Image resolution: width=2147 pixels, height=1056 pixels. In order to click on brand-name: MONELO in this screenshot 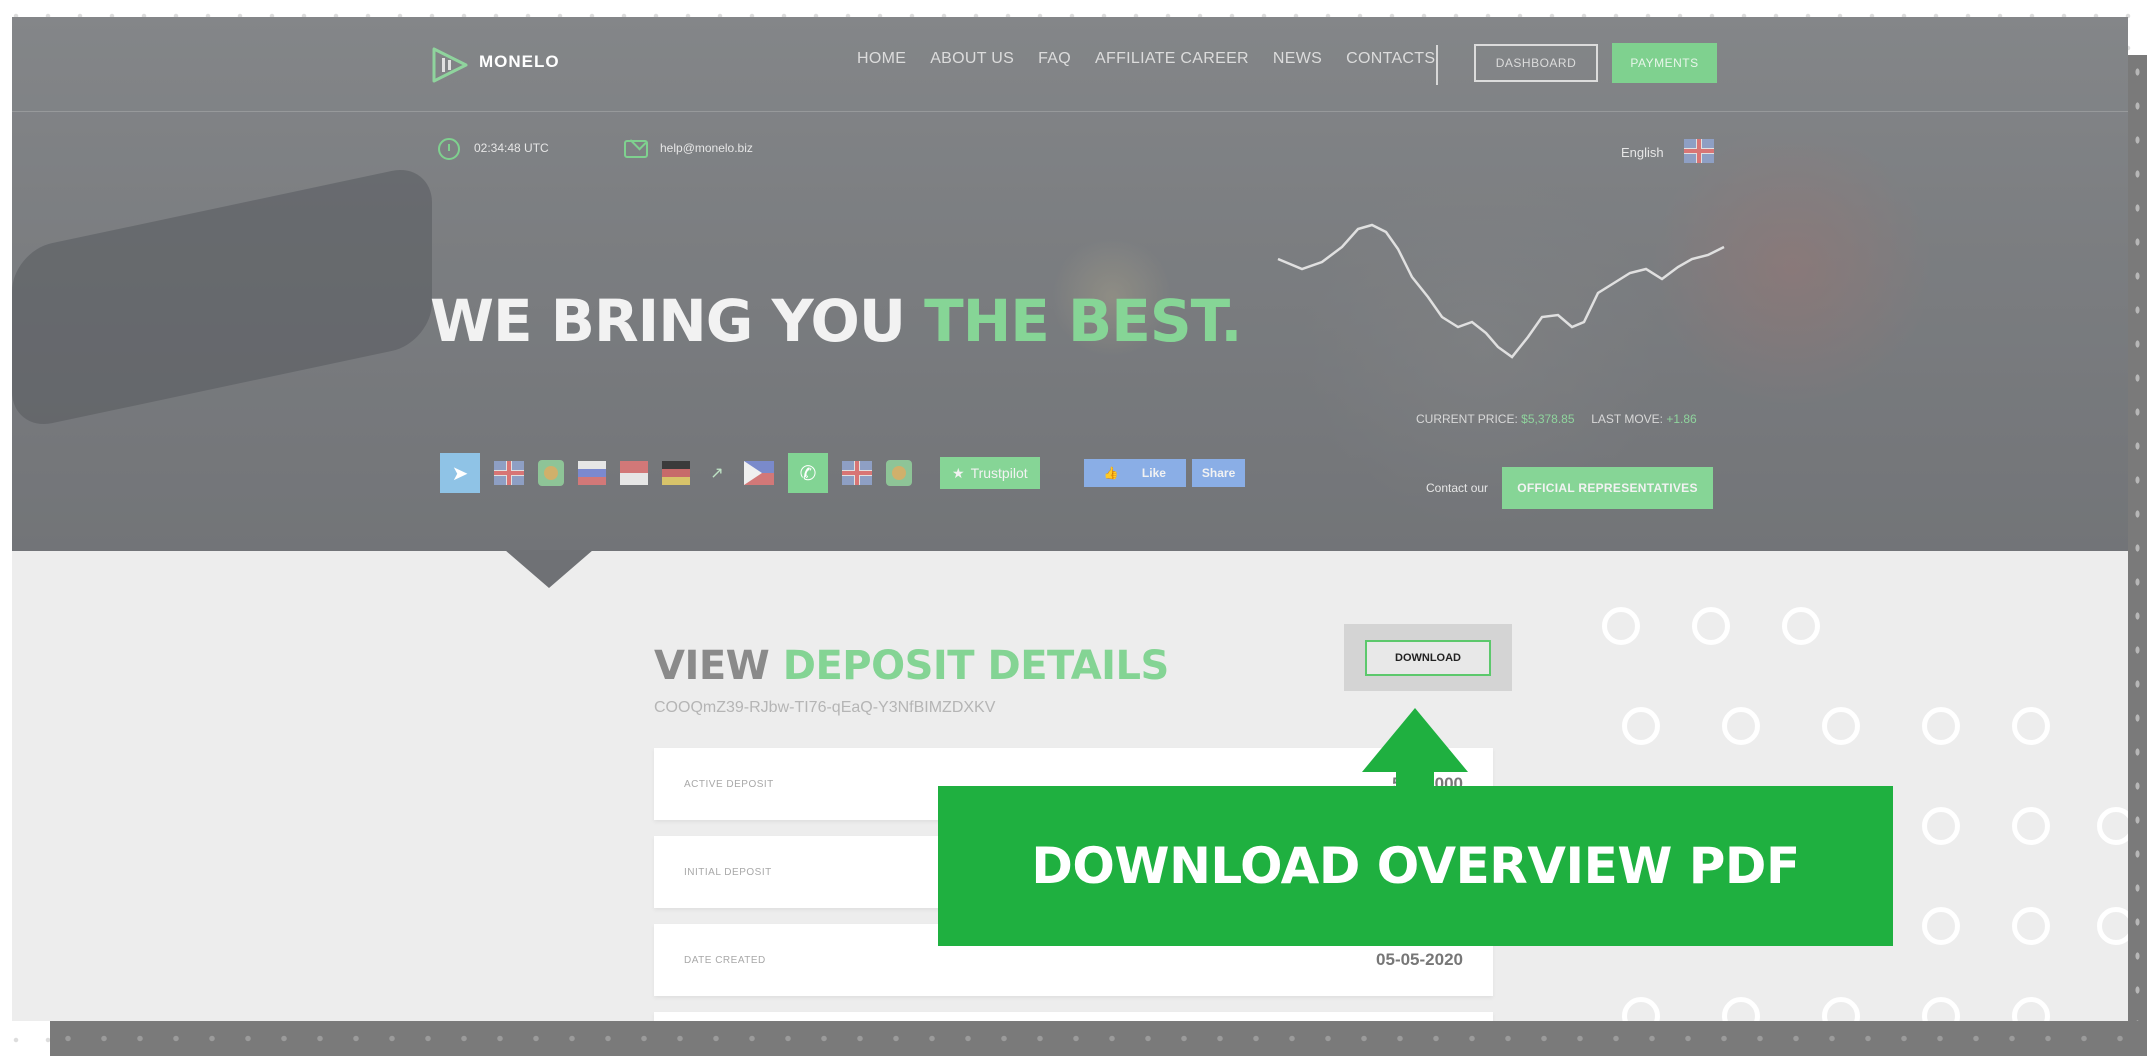, I will do `click(519, 62)`.